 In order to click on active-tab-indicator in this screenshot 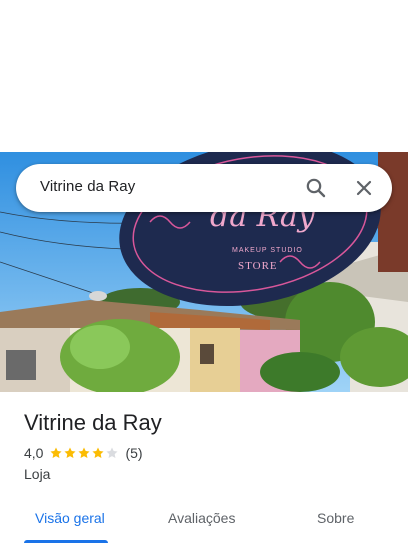, I will do `click(66, 541)`.